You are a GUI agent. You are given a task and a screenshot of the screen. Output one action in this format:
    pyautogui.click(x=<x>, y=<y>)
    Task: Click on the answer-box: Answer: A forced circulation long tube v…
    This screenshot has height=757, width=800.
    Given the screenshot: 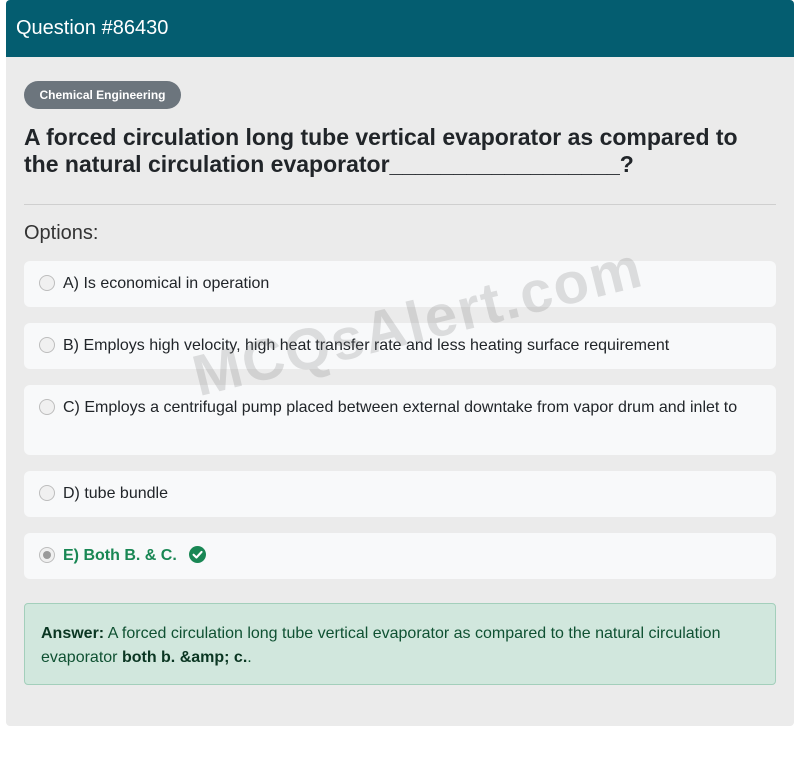 What is the action you would take?
    pyautogui.click(x=400, y=644)
    